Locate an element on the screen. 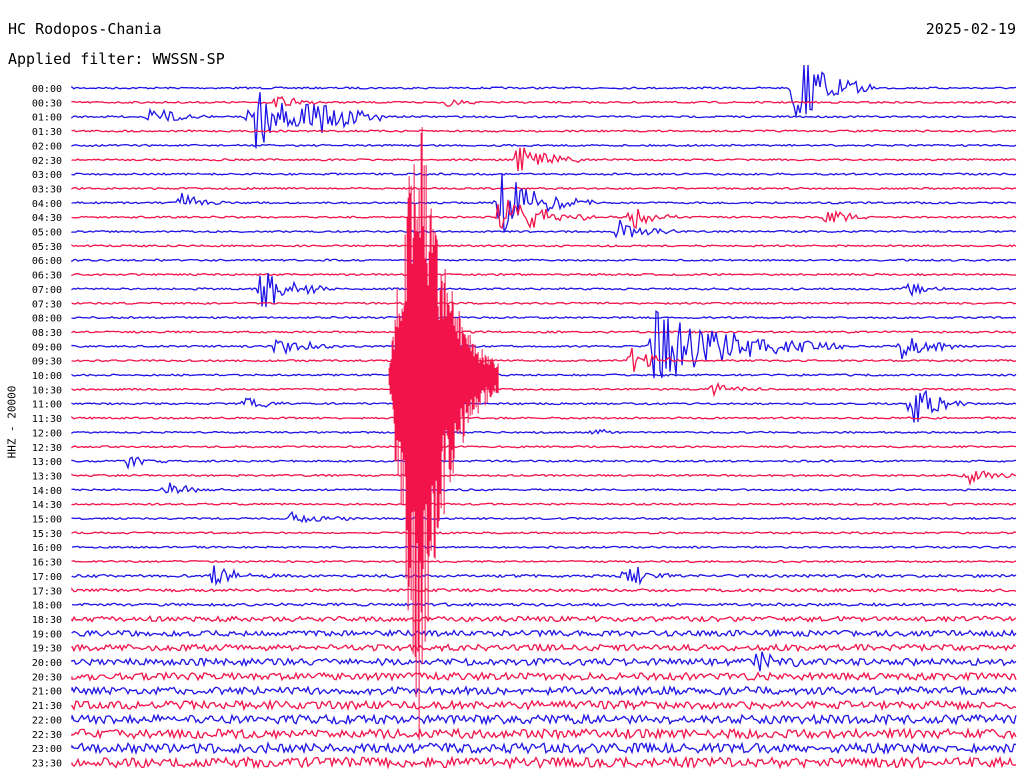  row-time-label: 07:00 is located at coordinates (47, 290).